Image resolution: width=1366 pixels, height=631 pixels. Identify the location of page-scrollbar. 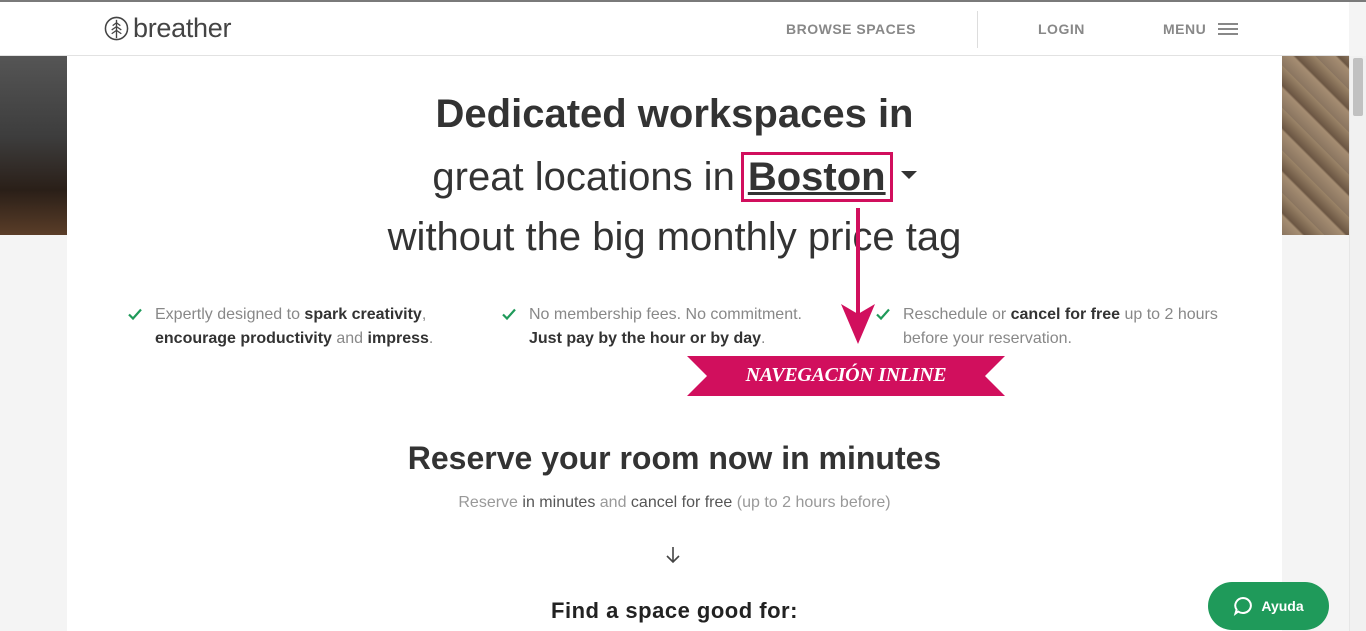
(1357, 343).